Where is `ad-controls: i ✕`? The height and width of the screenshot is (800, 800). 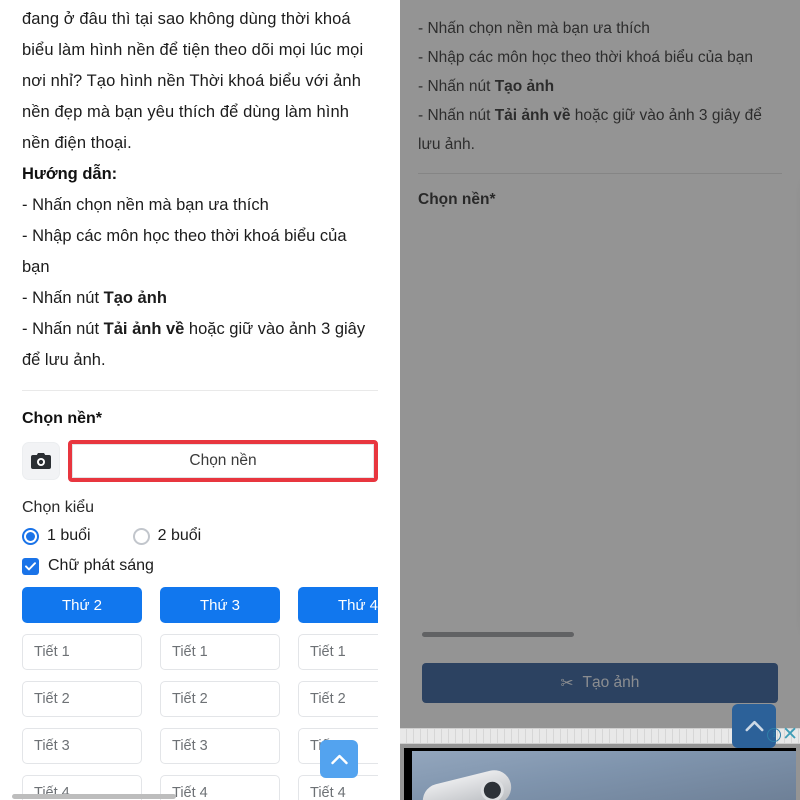
ad-controls: i ✕ is located at coordinates (782, 734).